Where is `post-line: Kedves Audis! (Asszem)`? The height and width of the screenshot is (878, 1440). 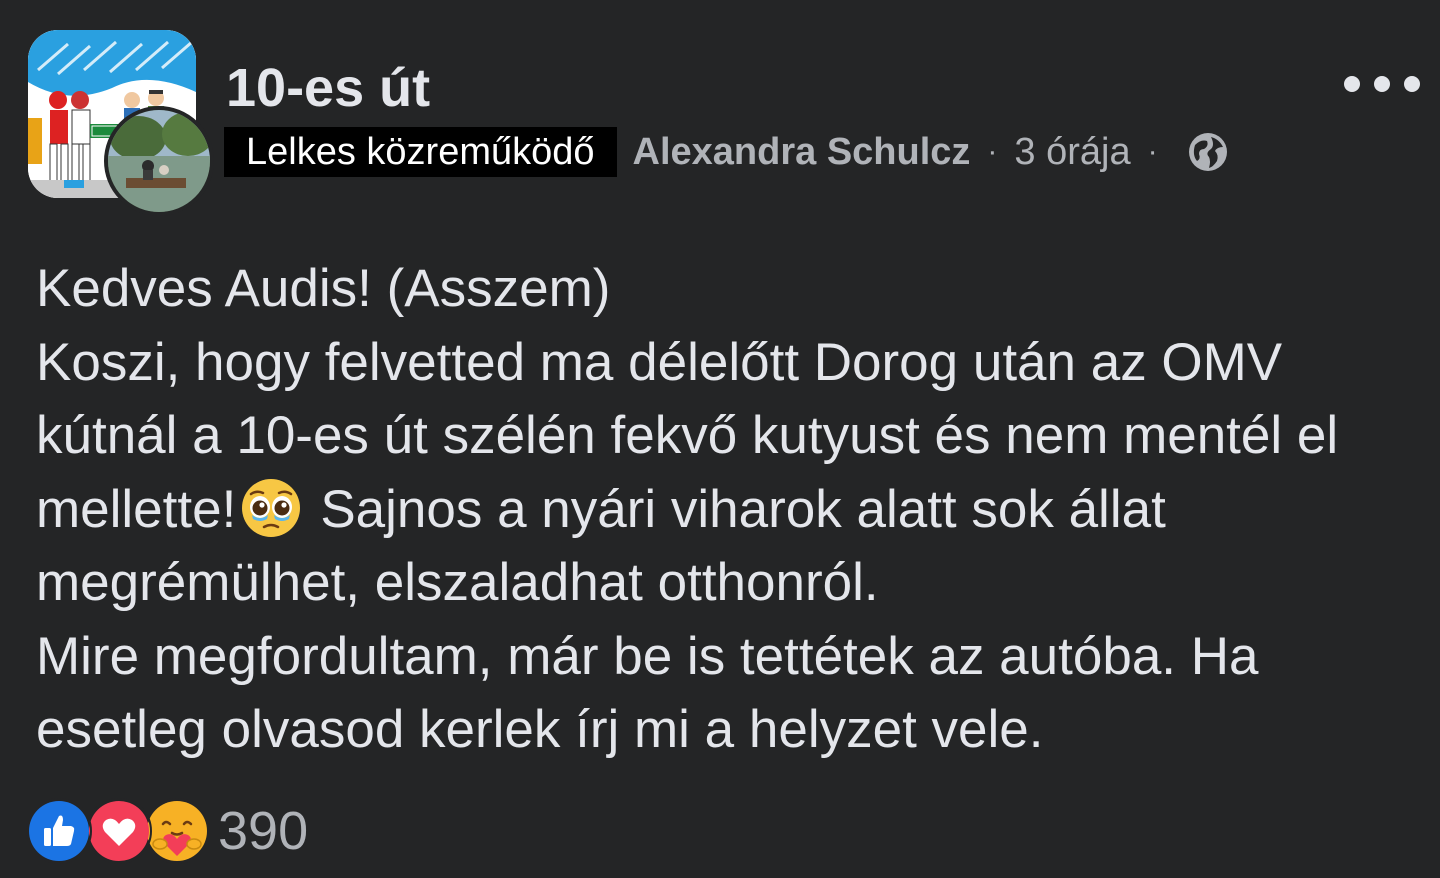
post-line: Kedves Audis! (Asszem) is located at coordinates (323, 288).